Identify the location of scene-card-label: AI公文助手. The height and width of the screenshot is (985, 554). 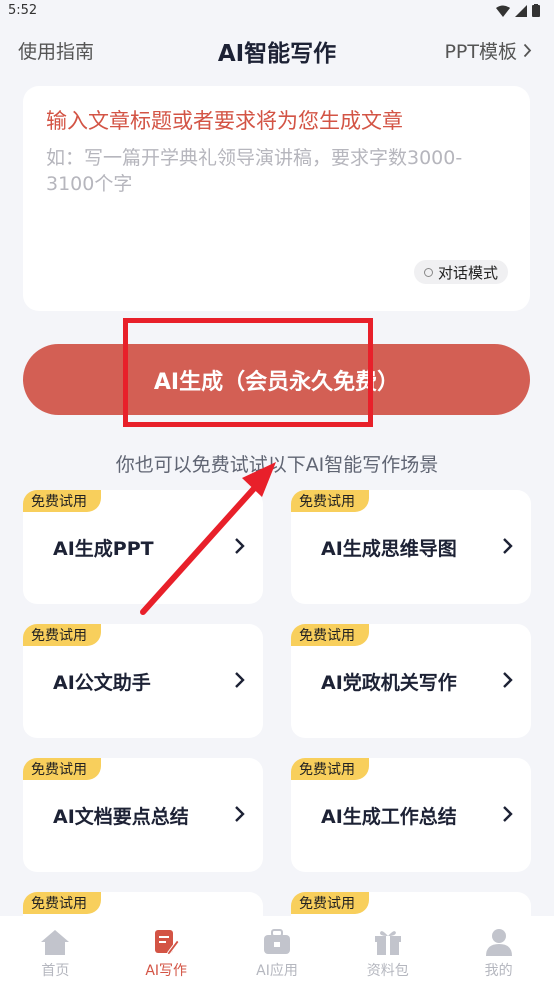
(102, 683).